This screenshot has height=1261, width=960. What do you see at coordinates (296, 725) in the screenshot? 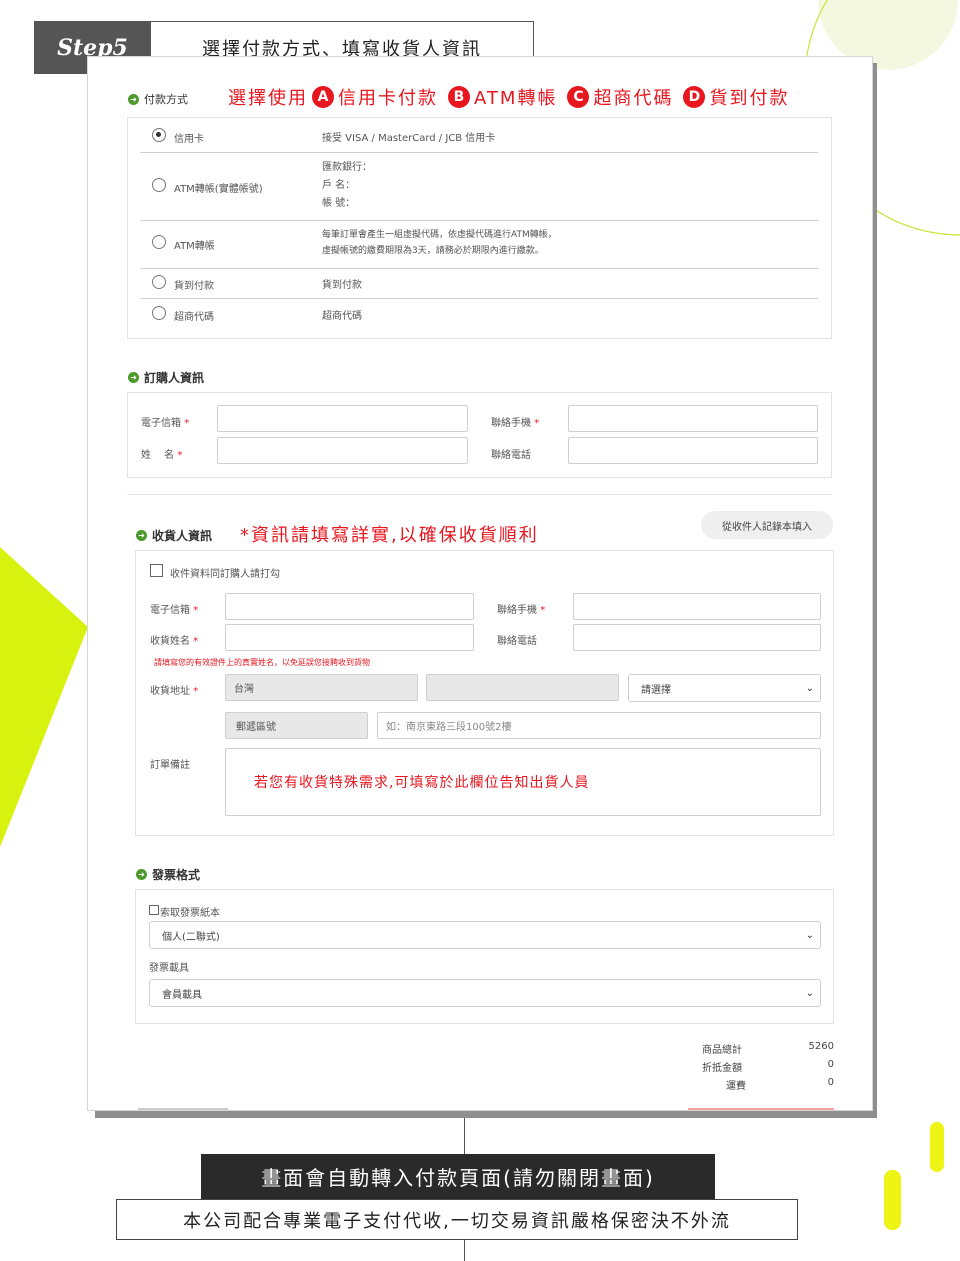
I see `zip-code-field: 郵遞區號` at bounding box center [296, 725].